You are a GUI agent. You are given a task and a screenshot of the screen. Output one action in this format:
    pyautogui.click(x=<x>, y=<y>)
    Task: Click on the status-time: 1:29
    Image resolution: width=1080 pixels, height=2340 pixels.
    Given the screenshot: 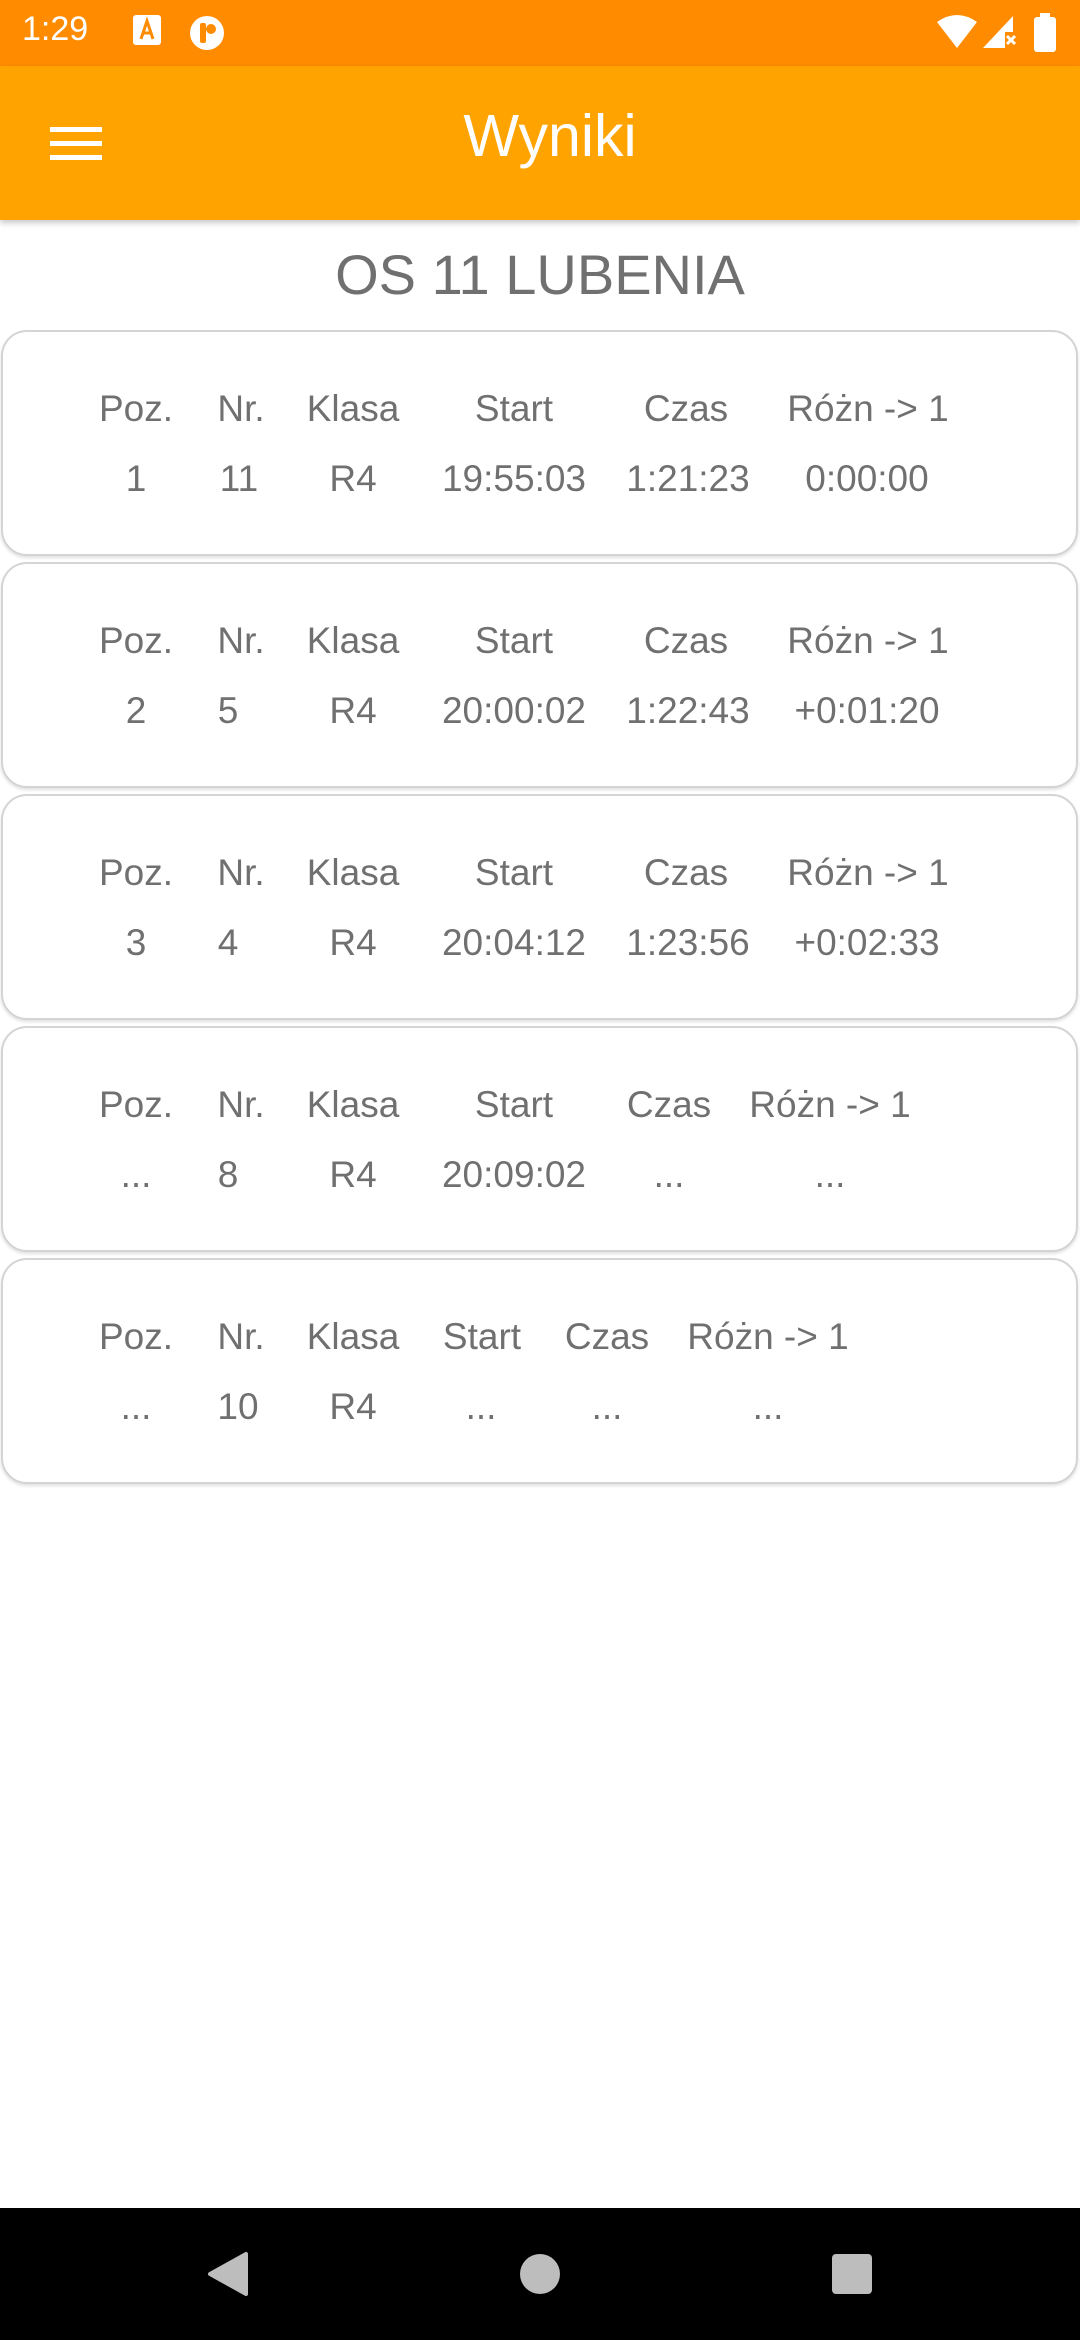 What is the action you would take?
    pyautogui.click(x=55, y=29)
    